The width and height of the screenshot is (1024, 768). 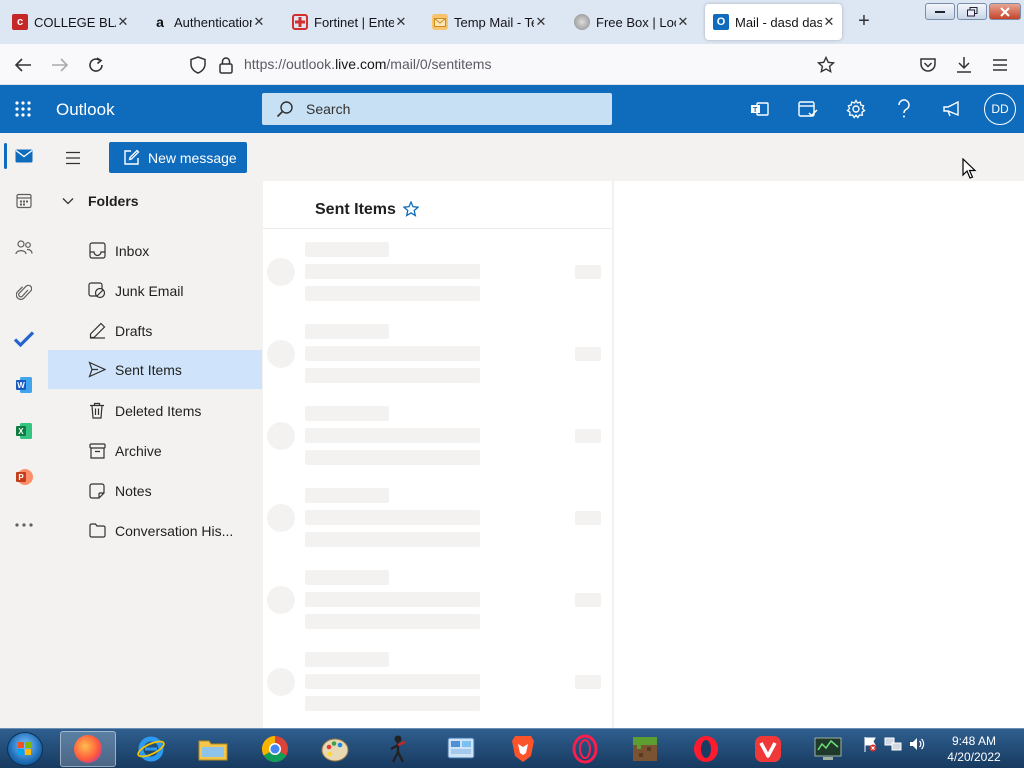 I want to click on taskbar-file-explorer, so click(x=213, y=749).